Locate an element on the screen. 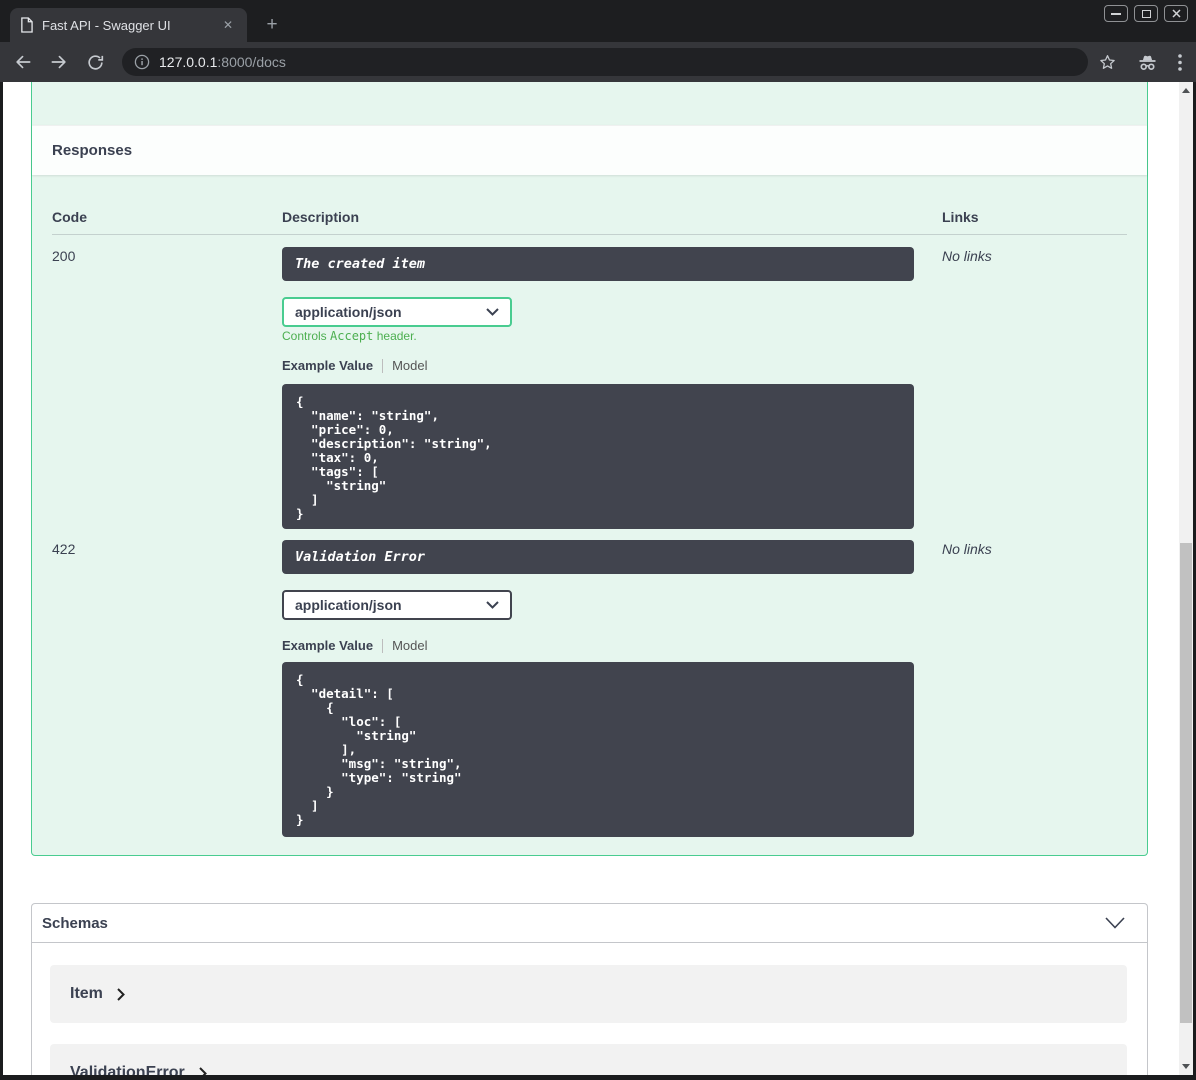 This screenshot has width=1196, height=1080. column-header-code: Code is located at coordinates (69, 217).